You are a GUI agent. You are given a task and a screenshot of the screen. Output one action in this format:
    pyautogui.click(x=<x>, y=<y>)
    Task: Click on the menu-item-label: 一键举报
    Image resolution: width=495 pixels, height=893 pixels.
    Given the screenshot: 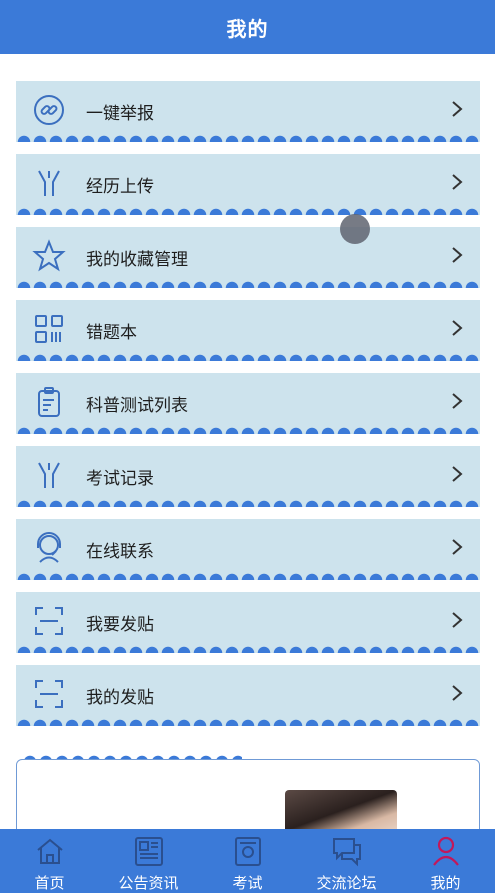 What is the action you would take?
    pyautogui.click(x=120, y=114)
    